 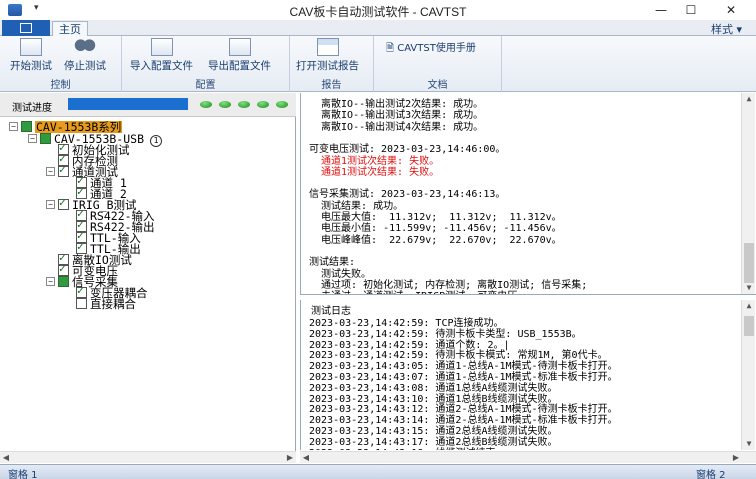 What do you see at coordinates (748, 193) in the screenshot?
I see `result-vertical-scrollbar: ▲ ▼` at bounding box center [748, 193].